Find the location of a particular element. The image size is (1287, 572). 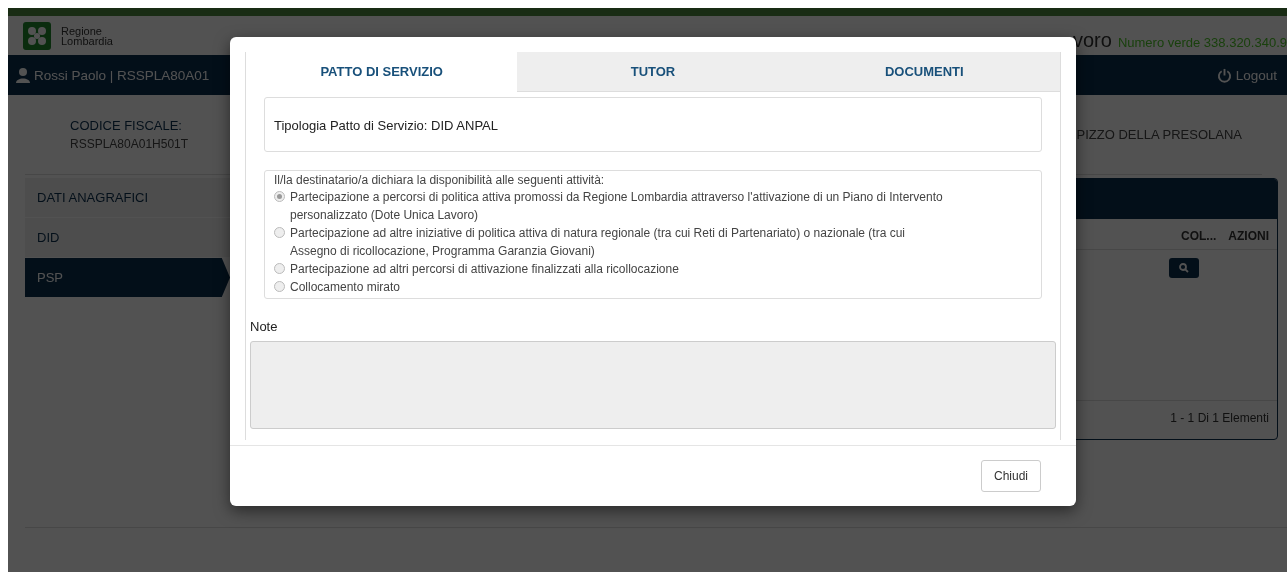

note-label: Note is located at coordinates (264, 326).